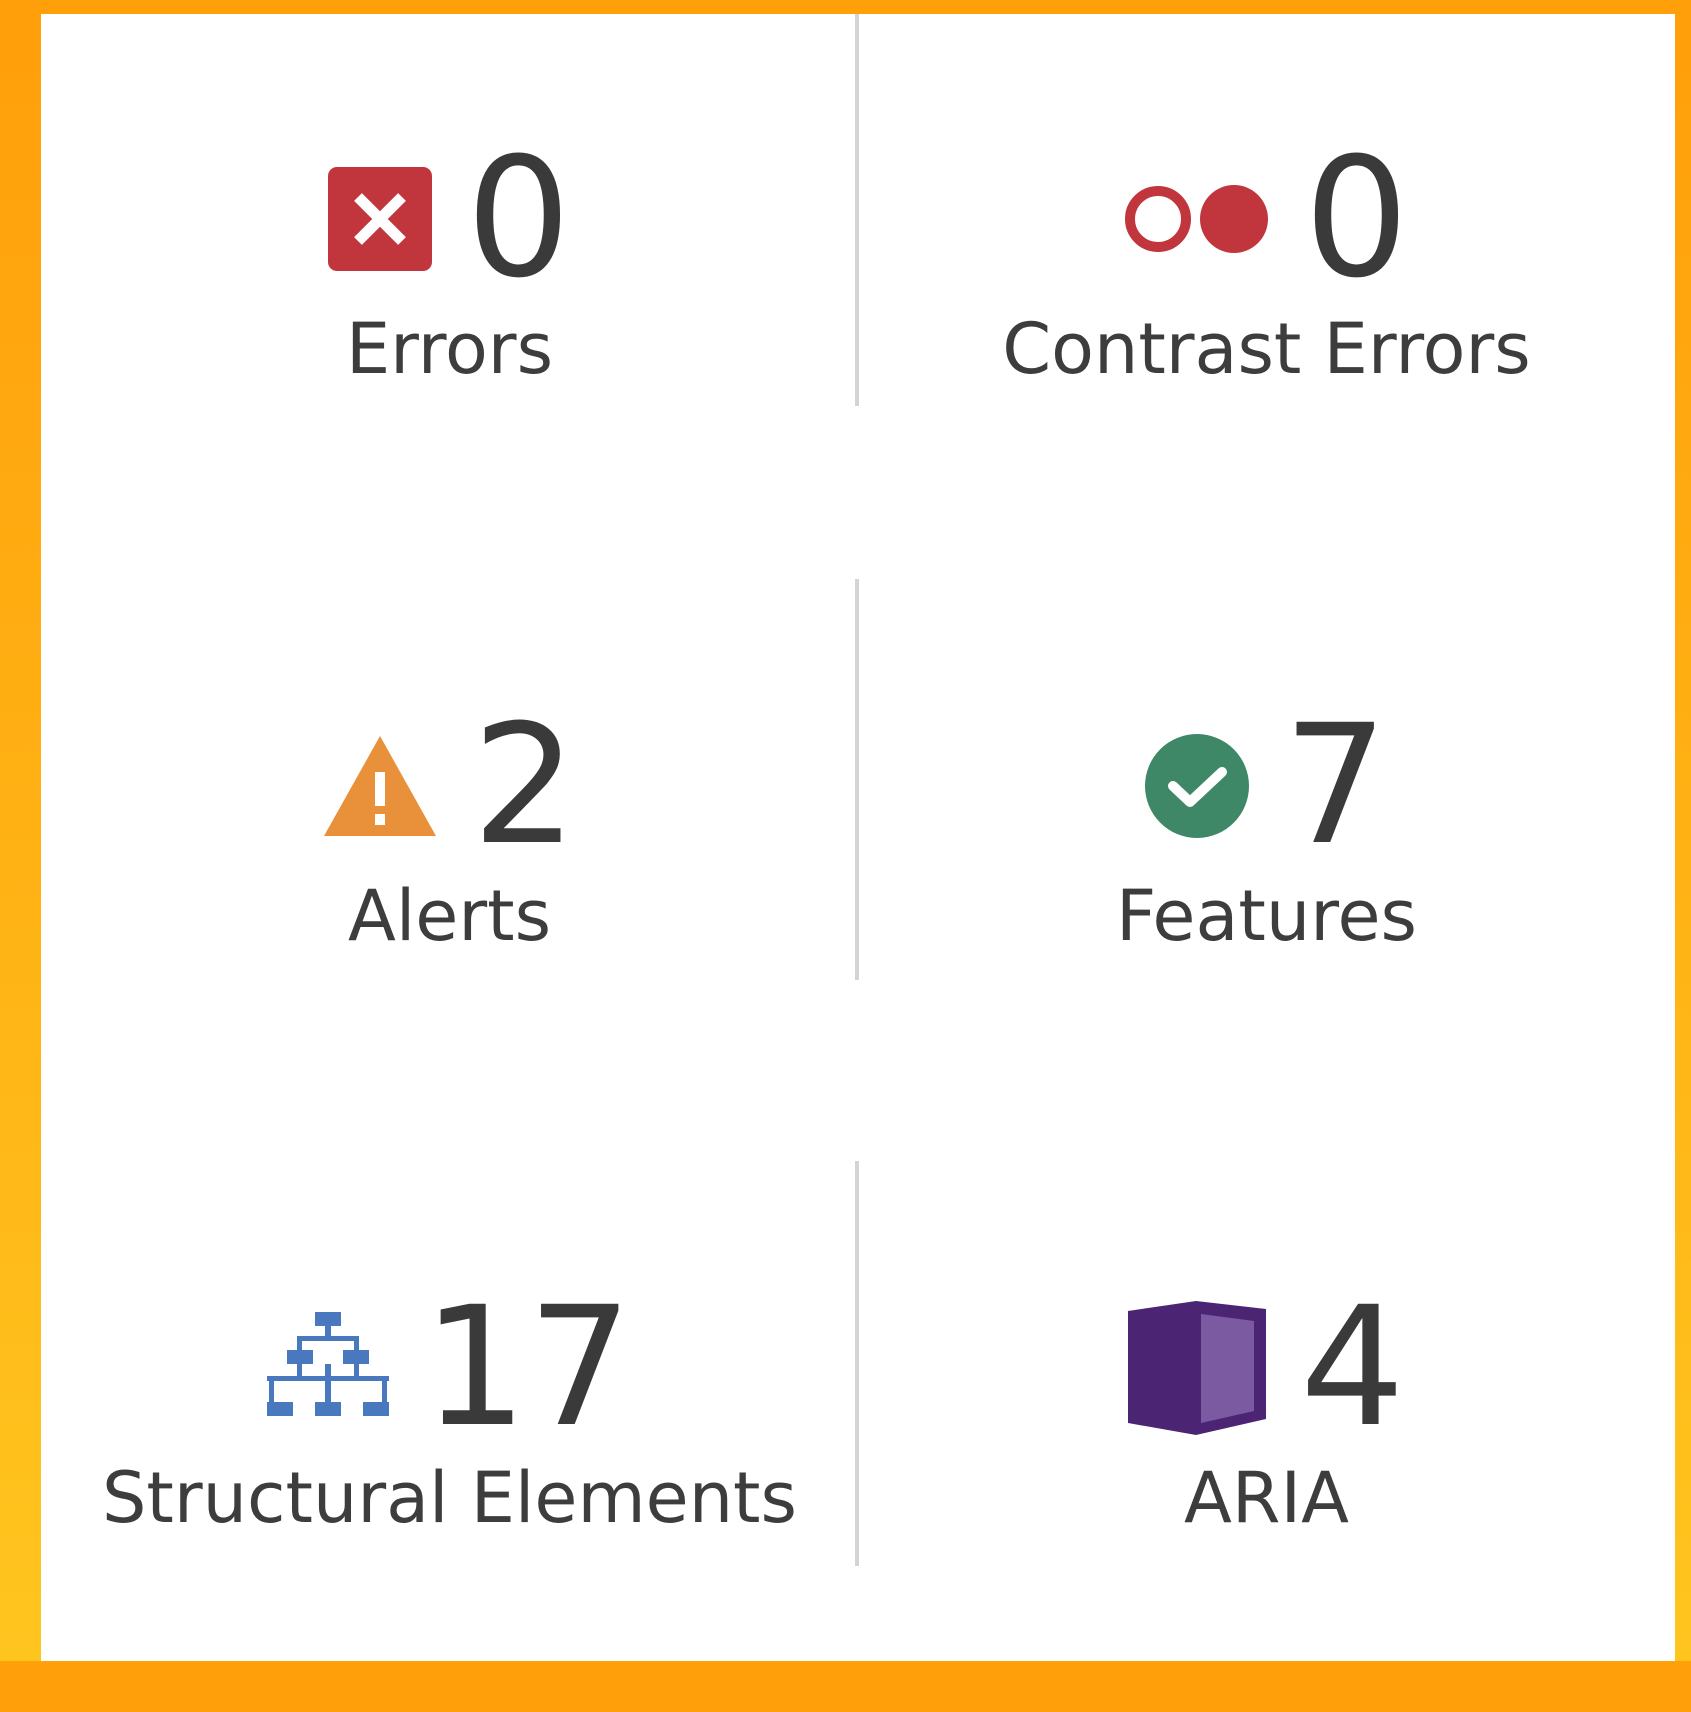  I want to click on contrast-icon, so click(1197, 219).